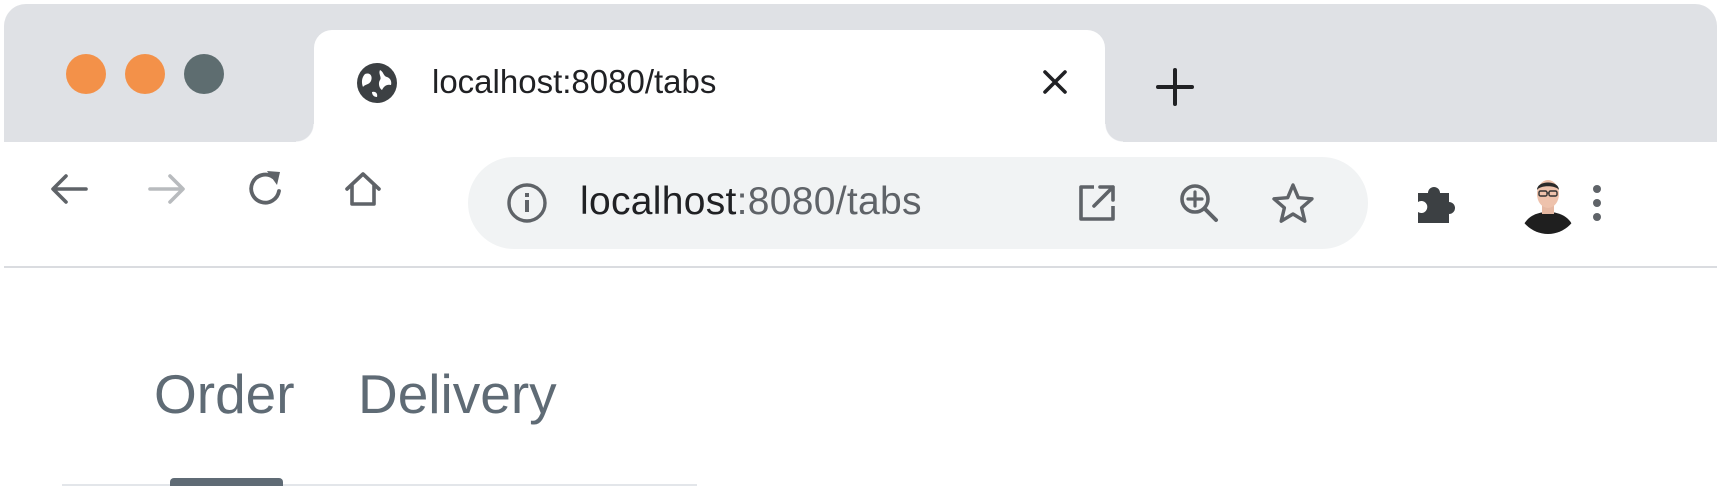 This screenshot has height=486, width=1725. I want to click on arrow-left-icon, so click(69, 189).